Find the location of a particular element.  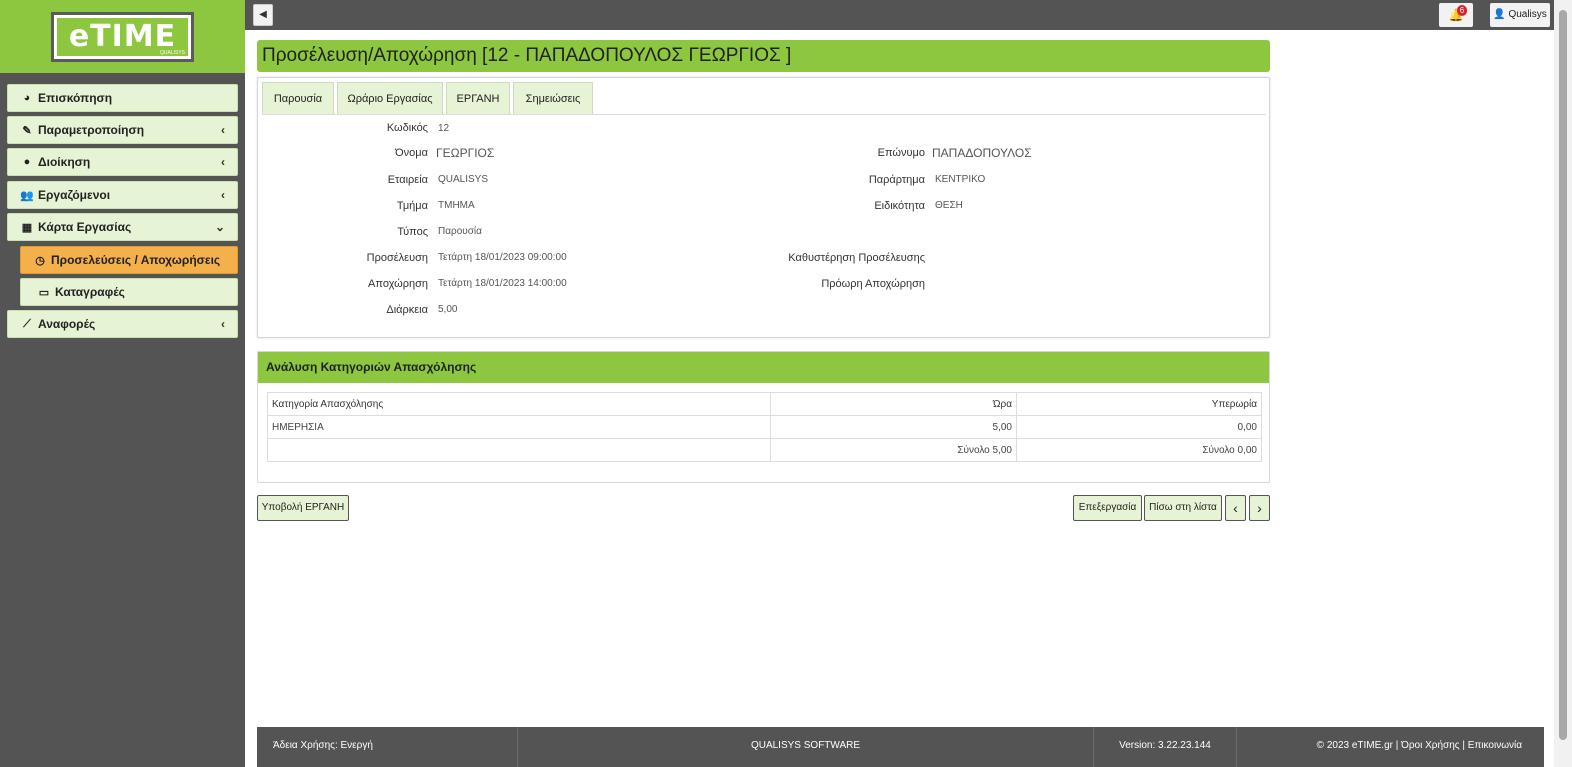

sidebar-item-label: Επισκόπηση is located at coordinates (75, 98).